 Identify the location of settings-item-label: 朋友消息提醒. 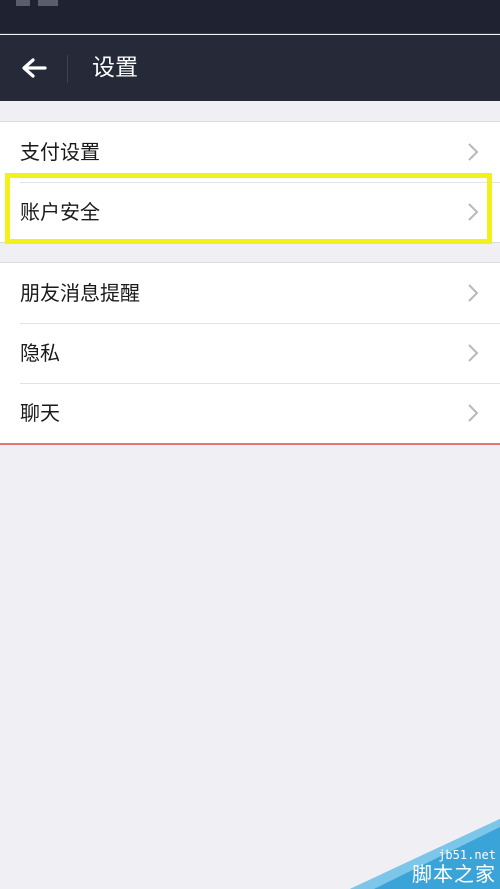
(80, 293).